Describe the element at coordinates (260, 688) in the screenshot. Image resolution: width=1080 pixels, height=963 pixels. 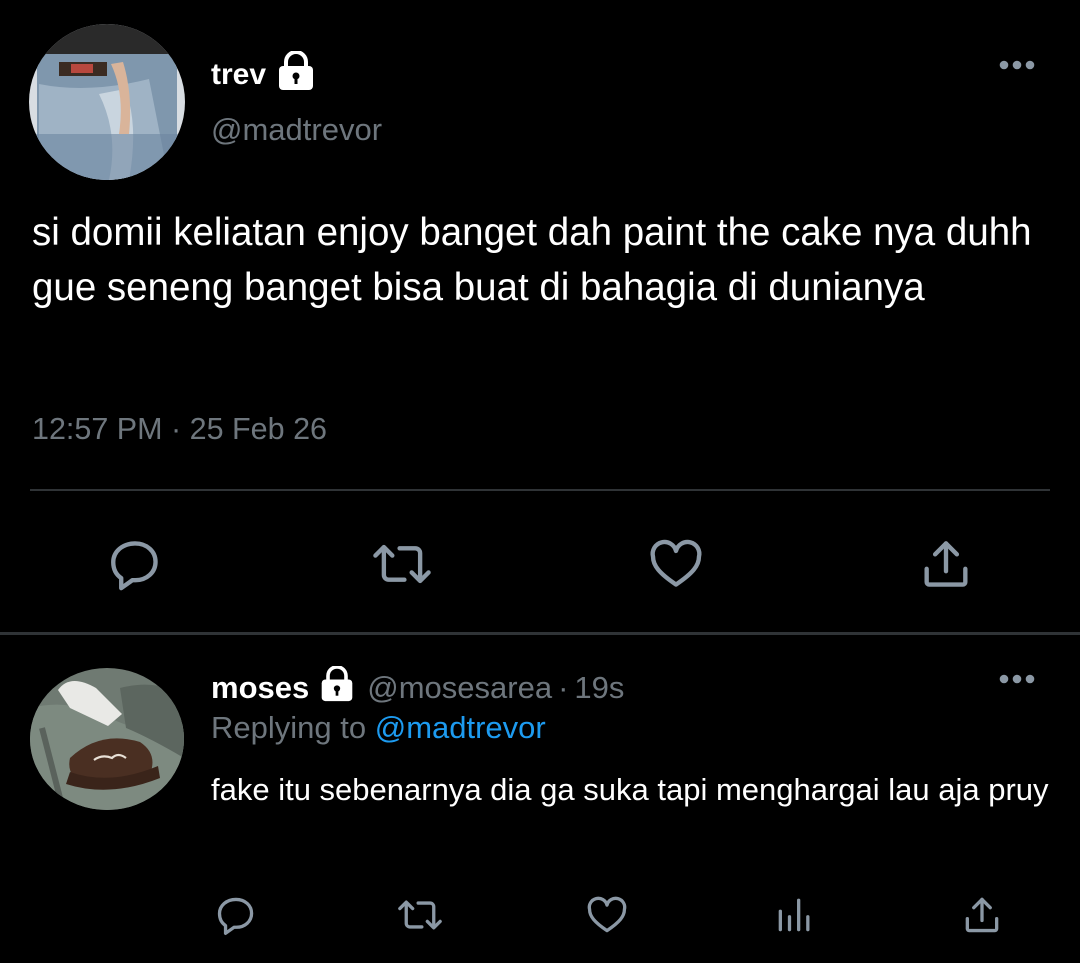
I see `reply-author-name: moses` at that location.